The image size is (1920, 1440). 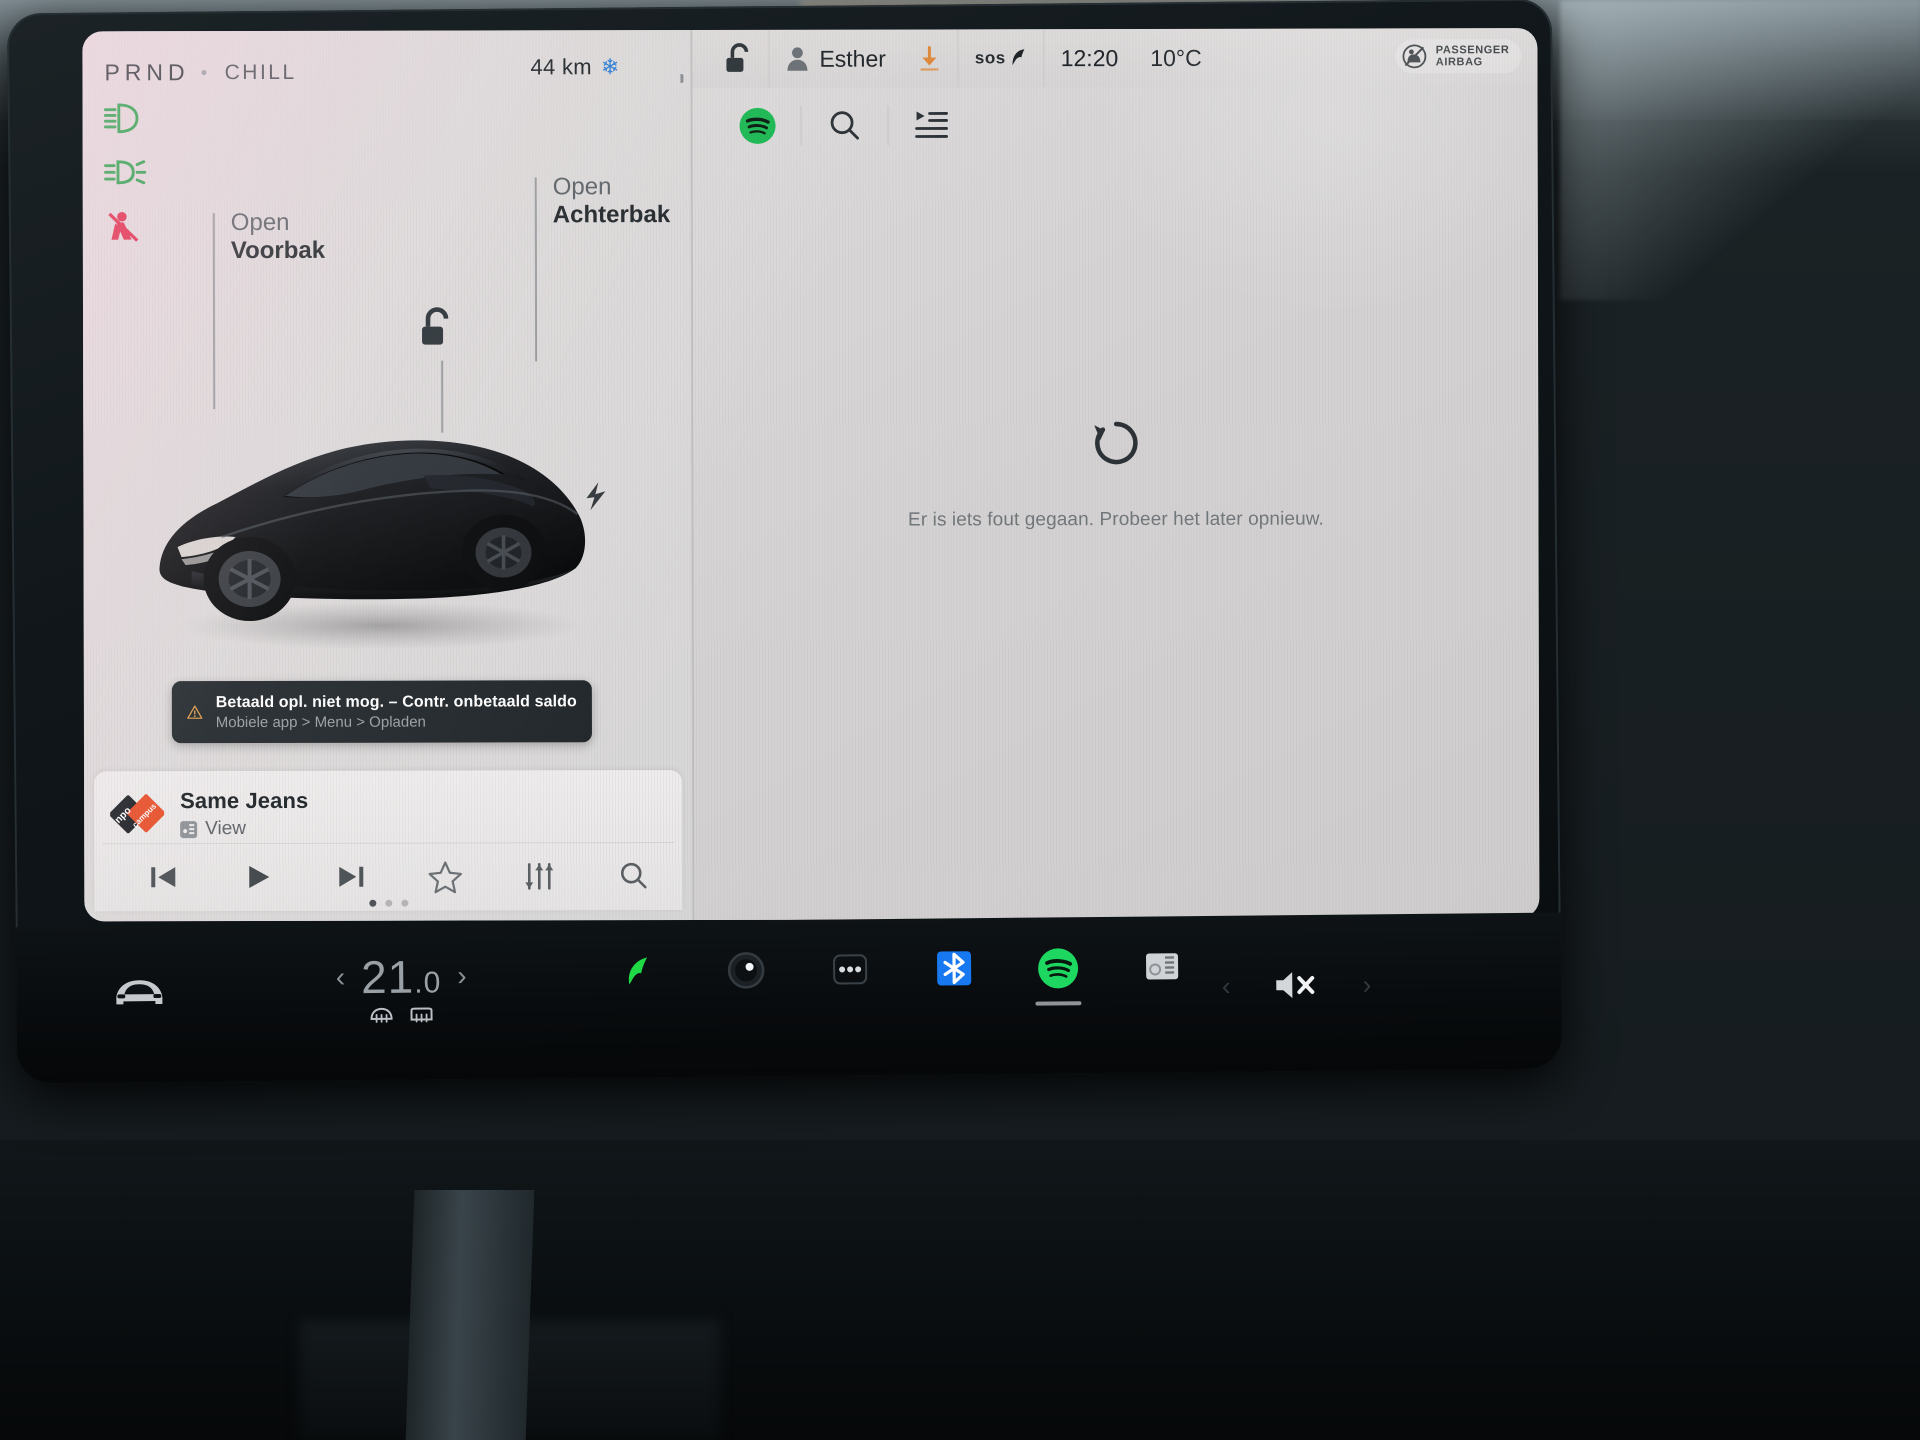 What do you see at coordinates (1114, 125) in the screenshot?
I see `spotify-toolbar` at bounding box center [1114, 125].